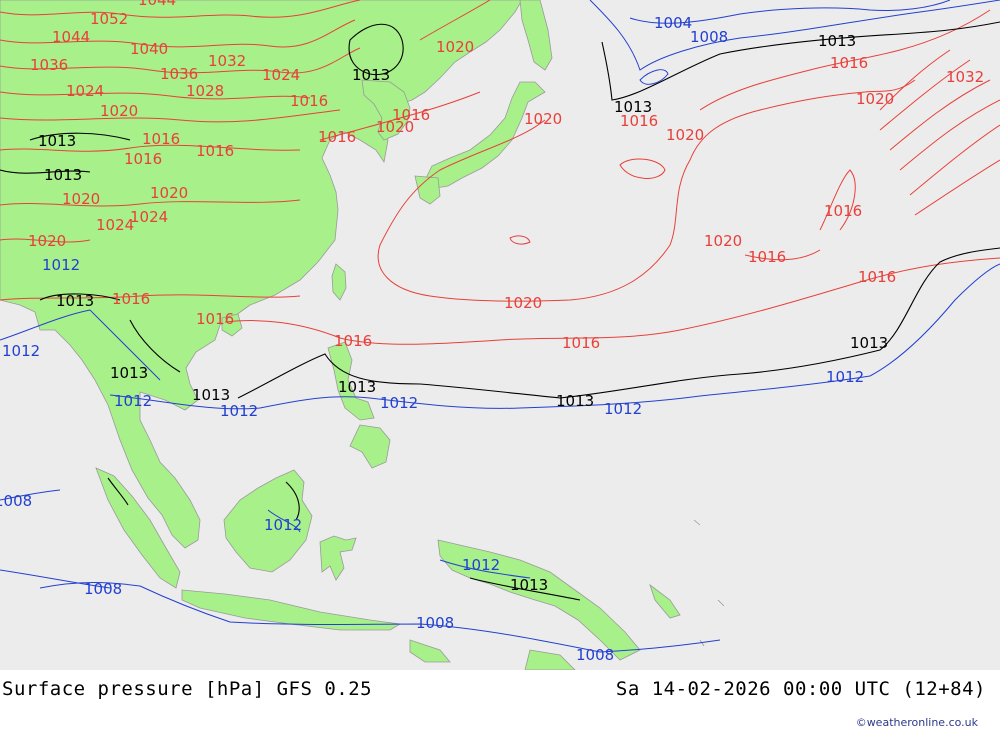 The height and width of the screenshot is (733, 1000). I want to click on land-japan-north, so click(485, 135).